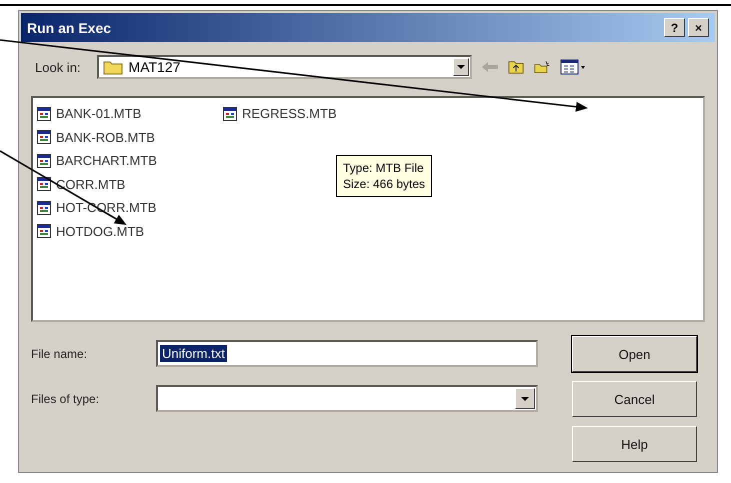 Image resolution: width=731 pixels, height=483 pixels. I want to click on help-button: ?, so click(674, 27).